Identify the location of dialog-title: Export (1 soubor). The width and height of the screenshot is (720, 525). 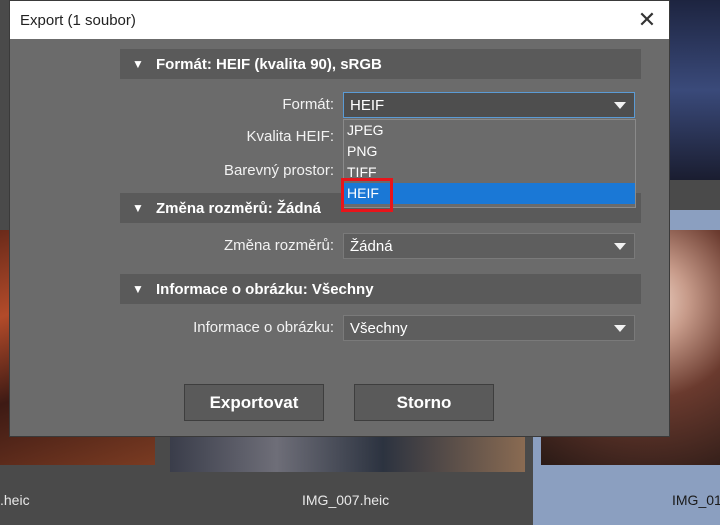
(78, 20).